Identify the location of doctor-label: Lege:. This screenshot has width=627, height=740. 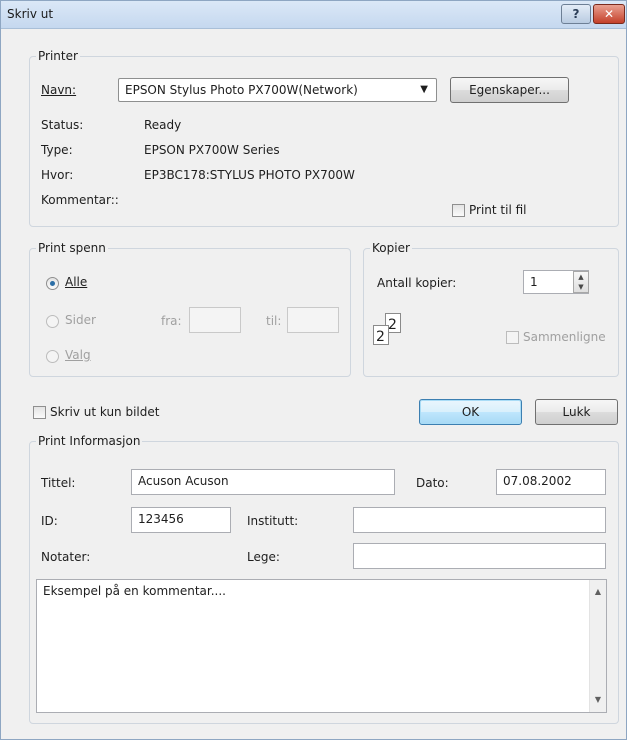
(263, 557).